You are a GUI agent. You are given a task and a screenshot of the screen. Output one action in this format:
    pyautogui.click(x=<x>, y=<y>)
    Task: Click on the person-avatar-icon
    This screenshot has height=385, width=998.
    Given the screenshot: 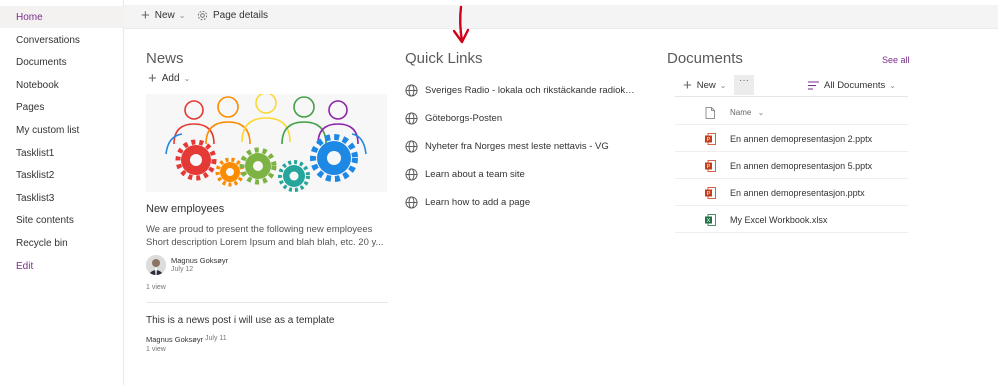 What is the action you would take?
    pyautogui.click(x=156, y=265)
    